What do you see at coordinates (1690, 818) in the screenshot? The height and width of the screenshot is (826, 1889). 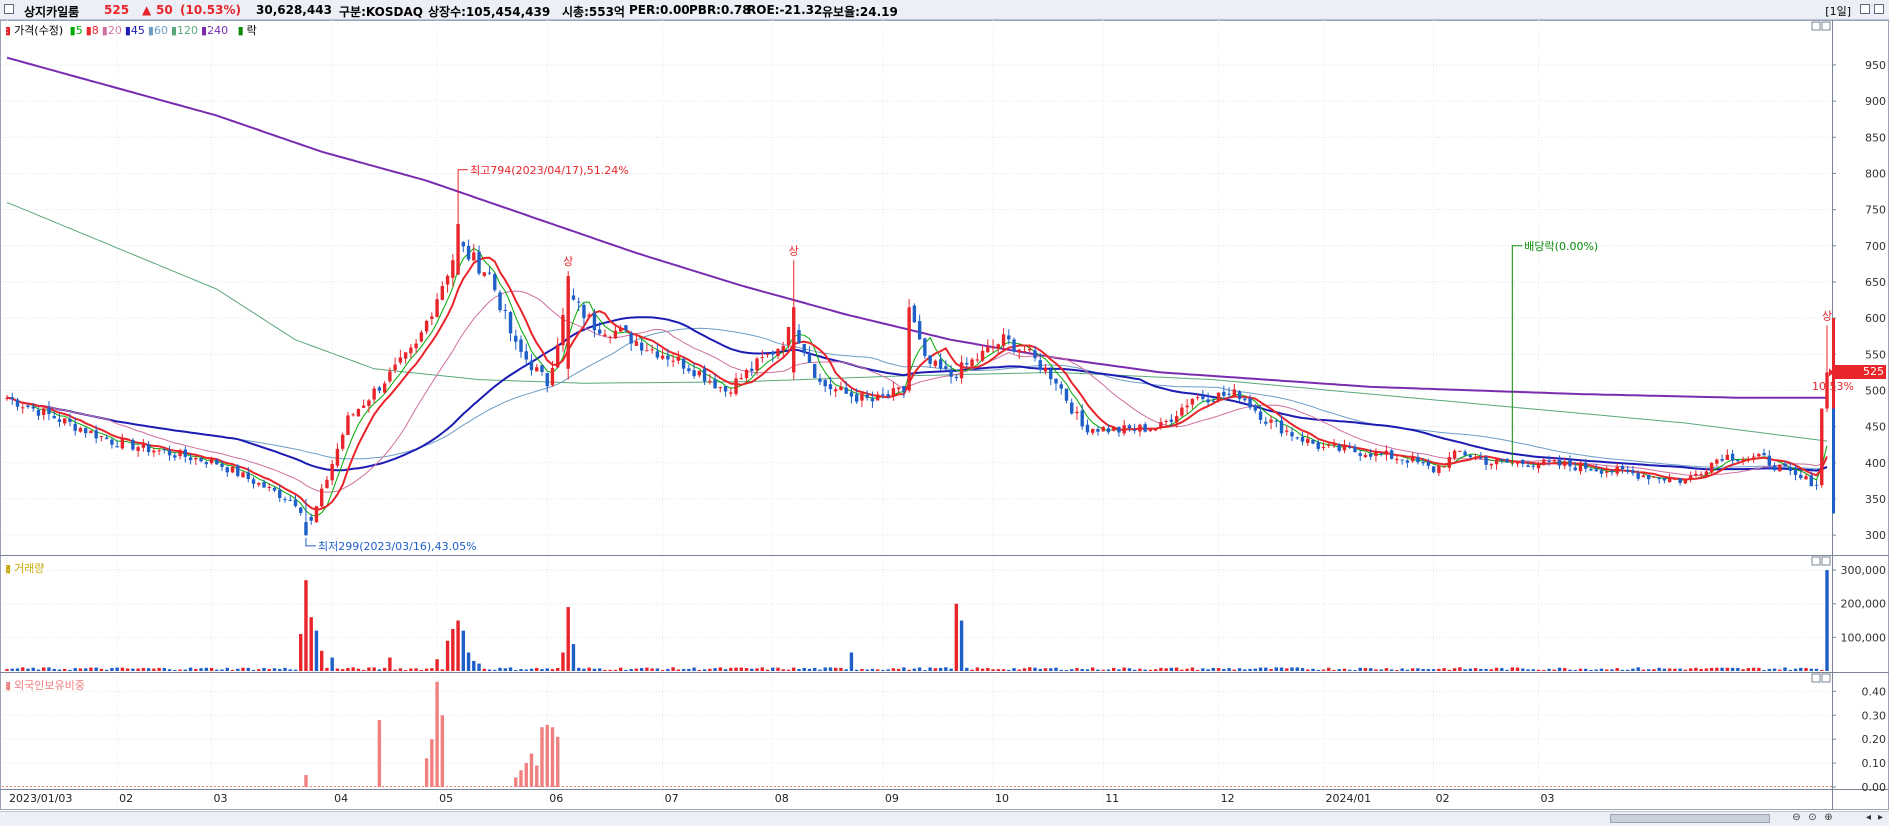 I see `scroll-thumb` at bounding box center [1690, 818].